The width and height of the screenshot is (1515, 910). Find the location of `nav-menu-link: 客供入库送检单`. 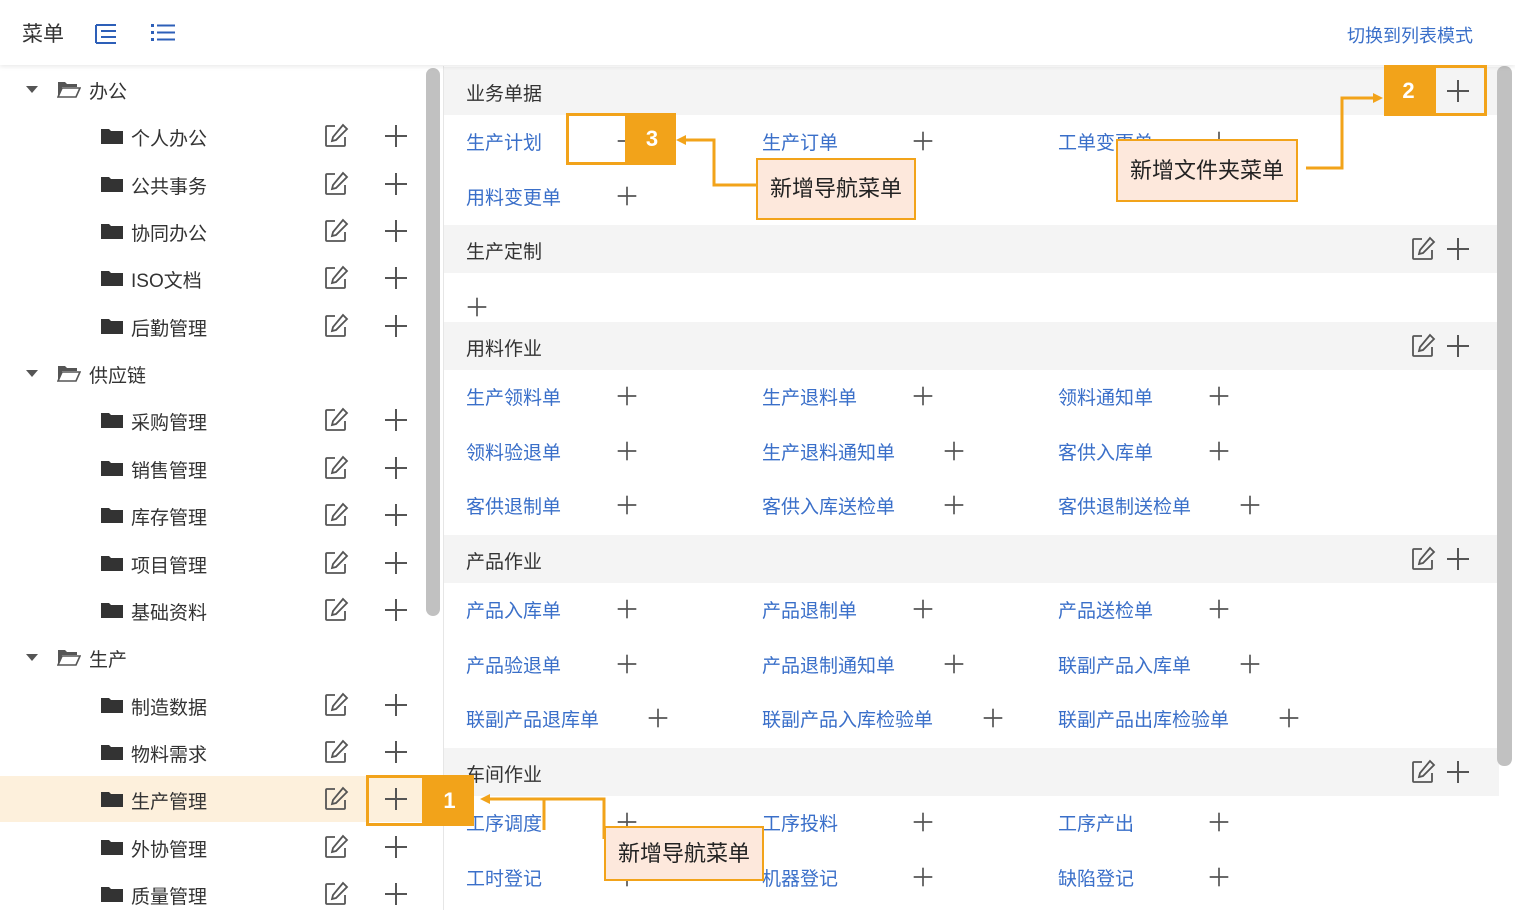

nav-menu-link: 客供入库送检单 is located at coordinates (828, 505).